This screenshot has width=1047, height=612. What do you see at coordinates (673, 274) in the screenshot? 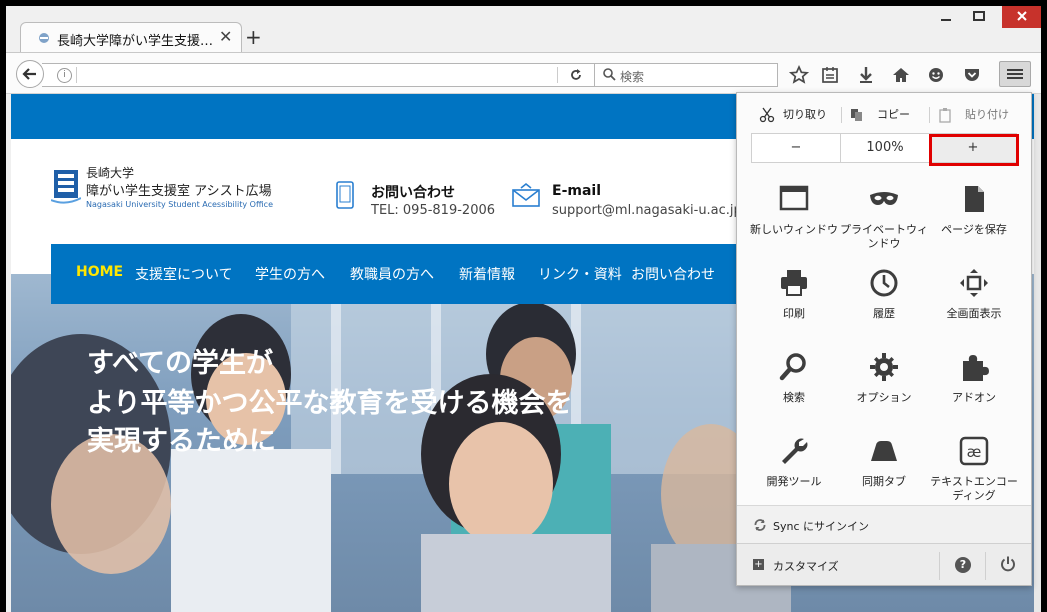
I see `nav-contact: お問い合わせ` at bounding box center [673, 274].